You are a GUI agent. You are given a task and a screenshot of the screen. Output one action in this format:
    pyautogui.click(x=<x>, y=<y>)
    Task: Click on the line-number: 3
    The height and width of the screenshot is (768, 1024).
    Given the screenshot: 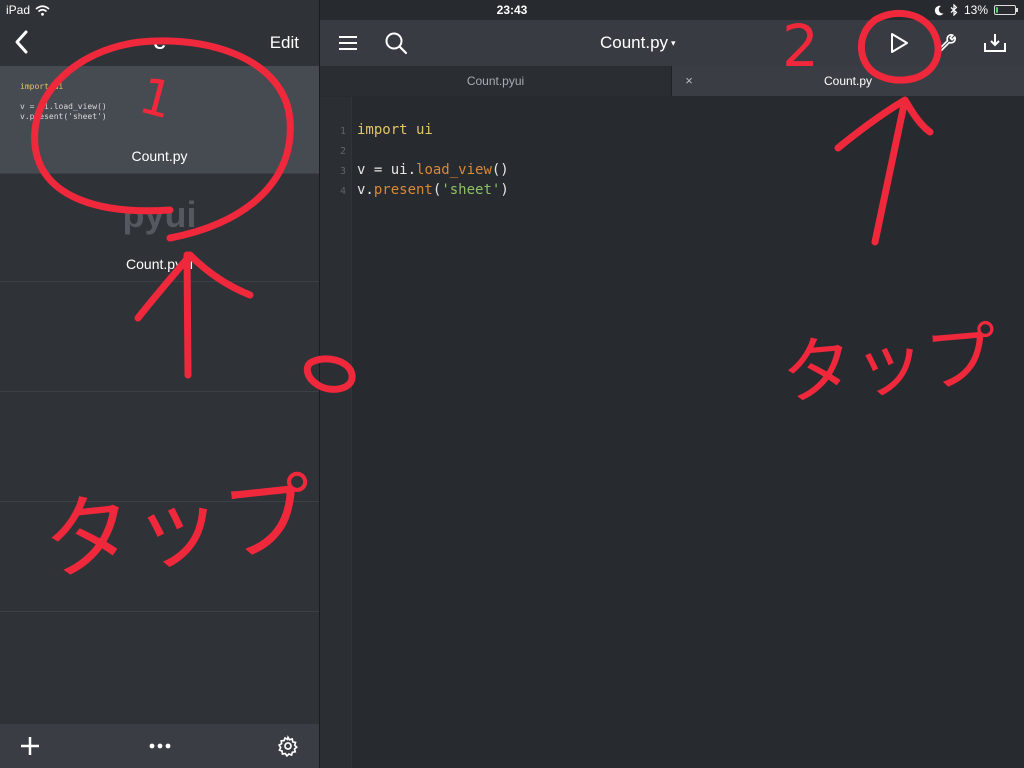 What is the action you would take?
    pyautogui.click(x=342, y=171)
    